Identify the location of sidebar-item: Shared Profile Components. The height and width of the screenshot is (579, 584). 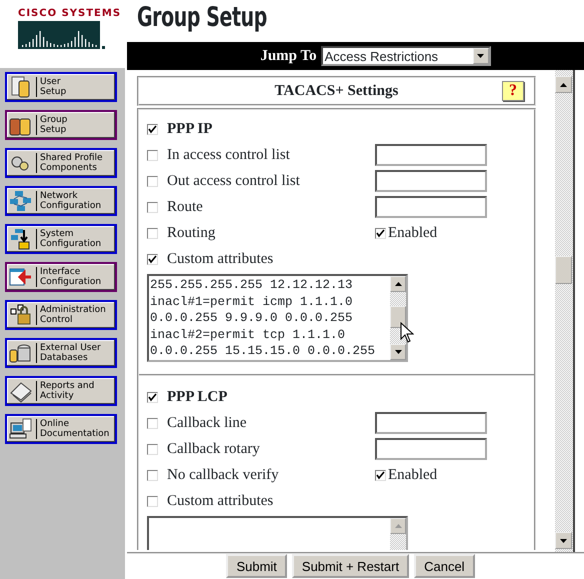
(61, 163).